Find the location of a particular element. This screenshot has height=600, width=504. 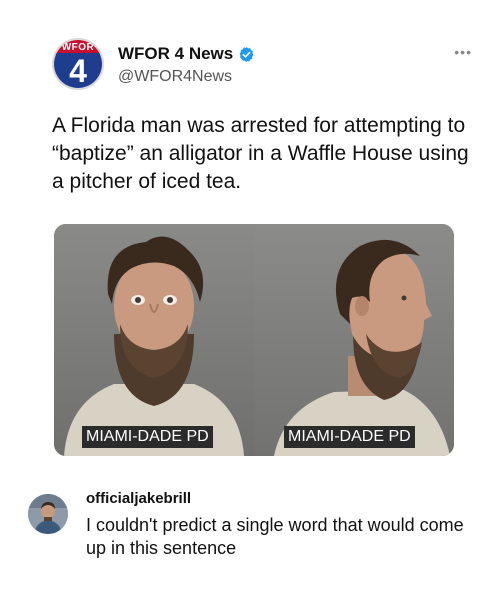

tweet-header: WFOR 4 WFOR 4 News @WFOR4News ••• is located at coordinates (262, 66).